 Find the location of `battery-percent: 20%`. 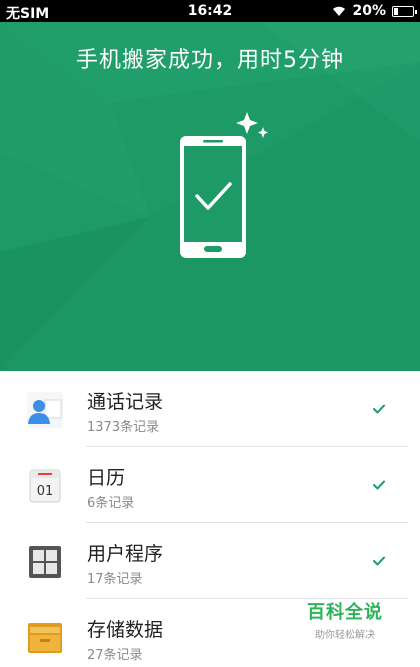

battery-percent: 20% is located at coordinates (369, 11).